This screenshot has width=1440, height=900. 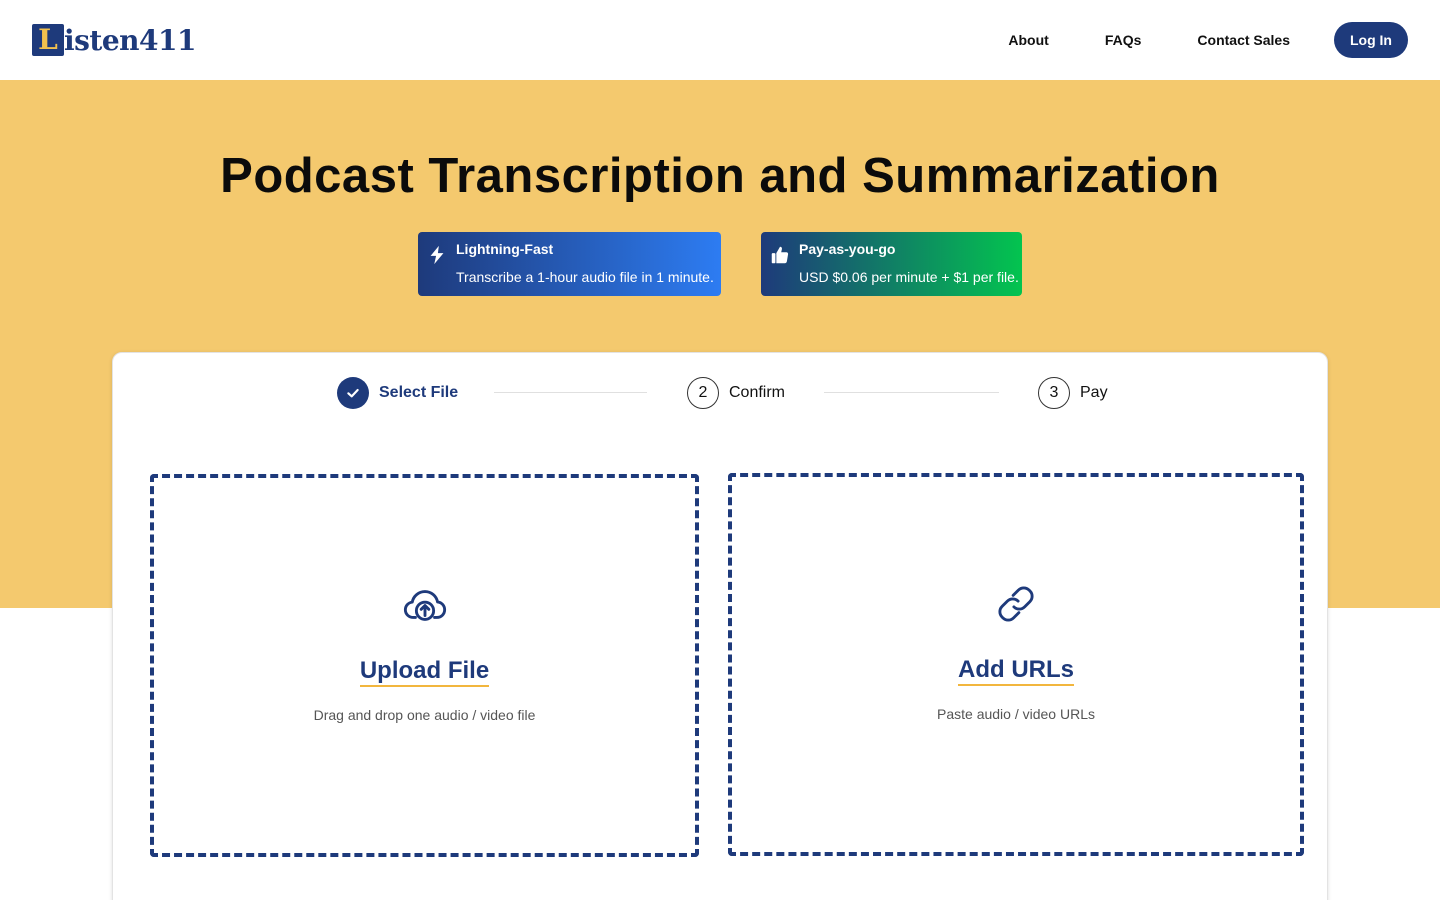 I want to click on lightning-icon, so click(x=437, y=255).